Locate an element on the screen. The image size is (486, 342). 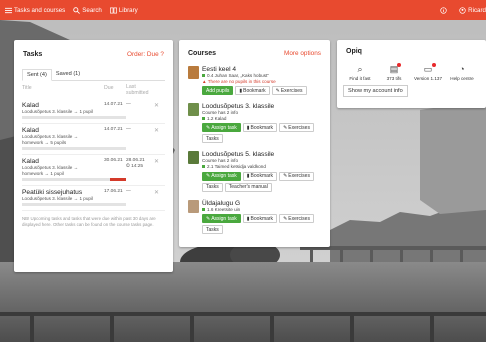
help-centre-shortcut: ◔ Help centre is located at coordinates (462, 71).